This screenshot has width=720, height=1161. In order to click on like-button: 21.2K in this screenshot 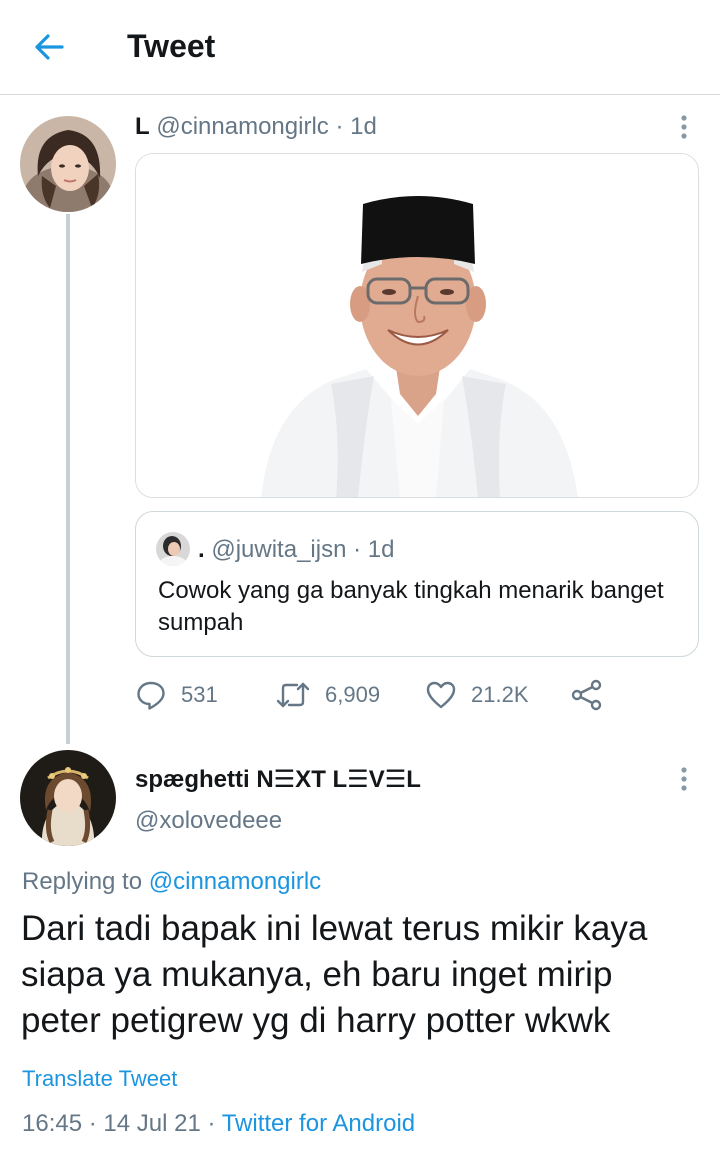, I will do `click(477, 695)`.